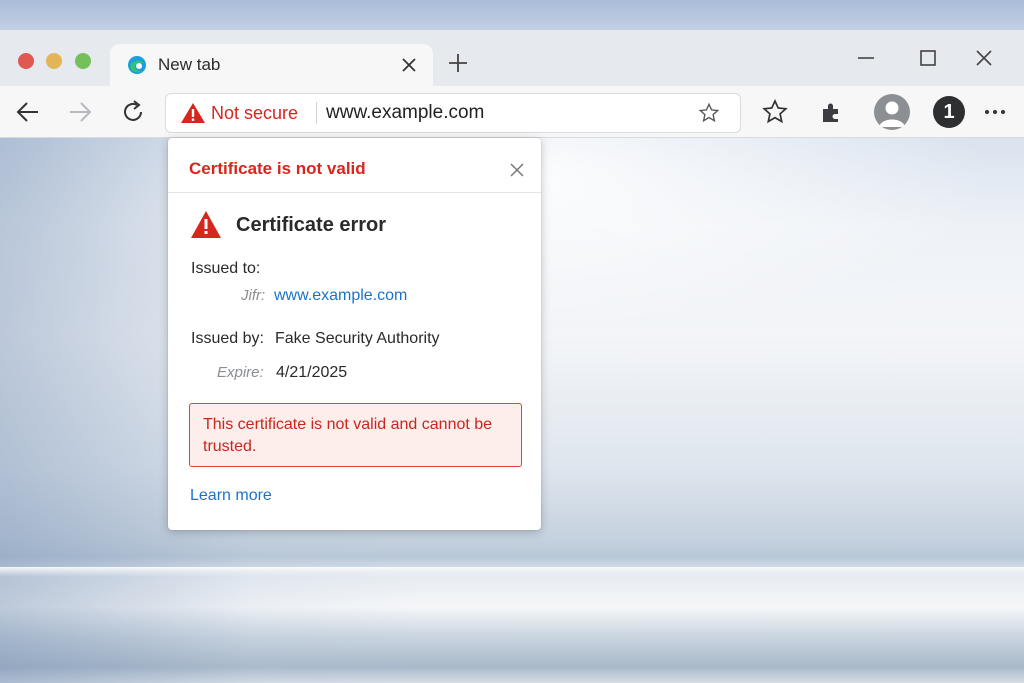 This screenshot has width=1024, height=683. I want to click on tab-new-tab: New tab, so click(271, 65).